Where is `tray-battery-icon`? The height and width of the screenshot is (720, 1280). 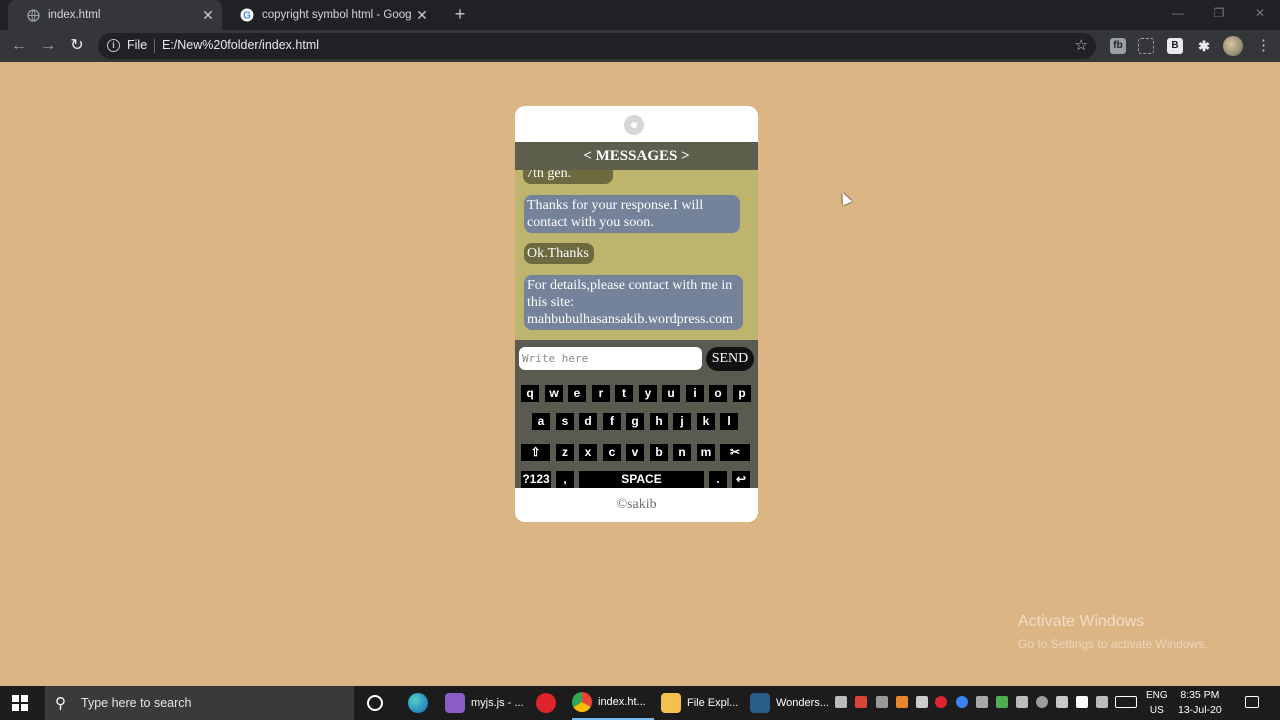 tray-battery-icon is located at coordinates (1022, 702).